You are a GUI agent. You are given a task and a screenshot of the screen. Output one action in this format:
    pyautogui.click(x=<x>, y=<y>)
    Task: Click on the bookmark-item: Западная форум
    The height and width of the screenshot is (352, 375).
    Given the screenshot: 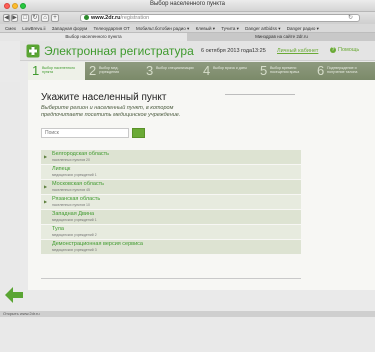 What is the action you would take?
    pyautogui.click(x=69, y=28)
    